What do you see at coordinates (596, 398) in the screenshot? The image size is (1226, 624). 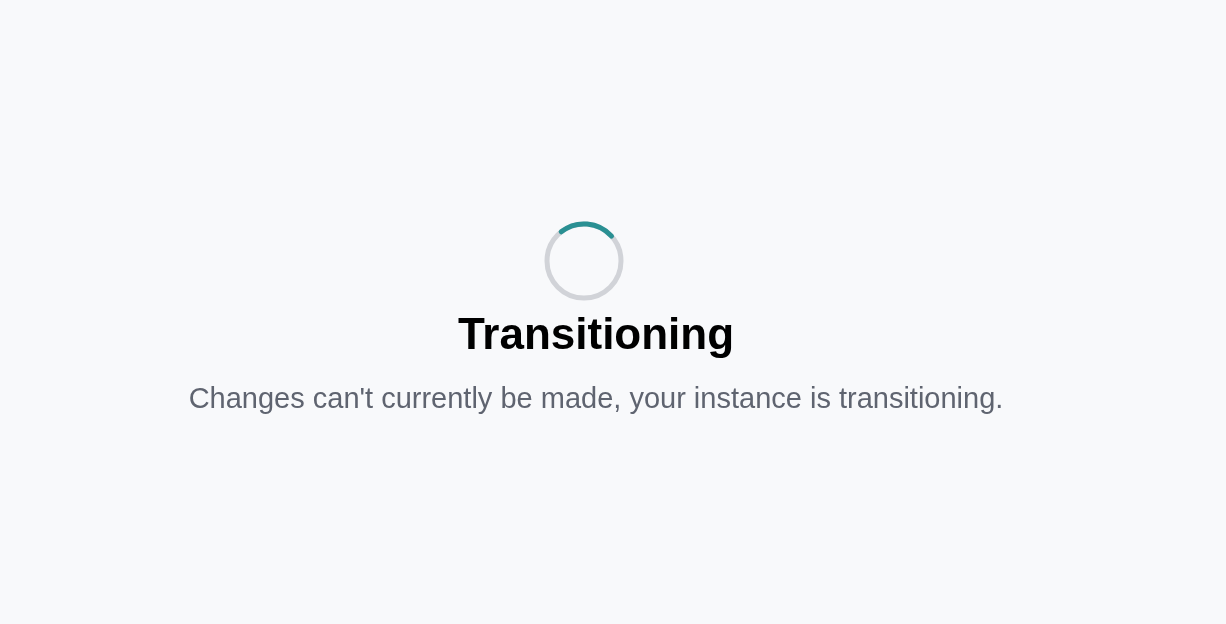 I see `status-message: Changes can't currently be made, your instance is transitioning.` at bounding box center [596, 398].